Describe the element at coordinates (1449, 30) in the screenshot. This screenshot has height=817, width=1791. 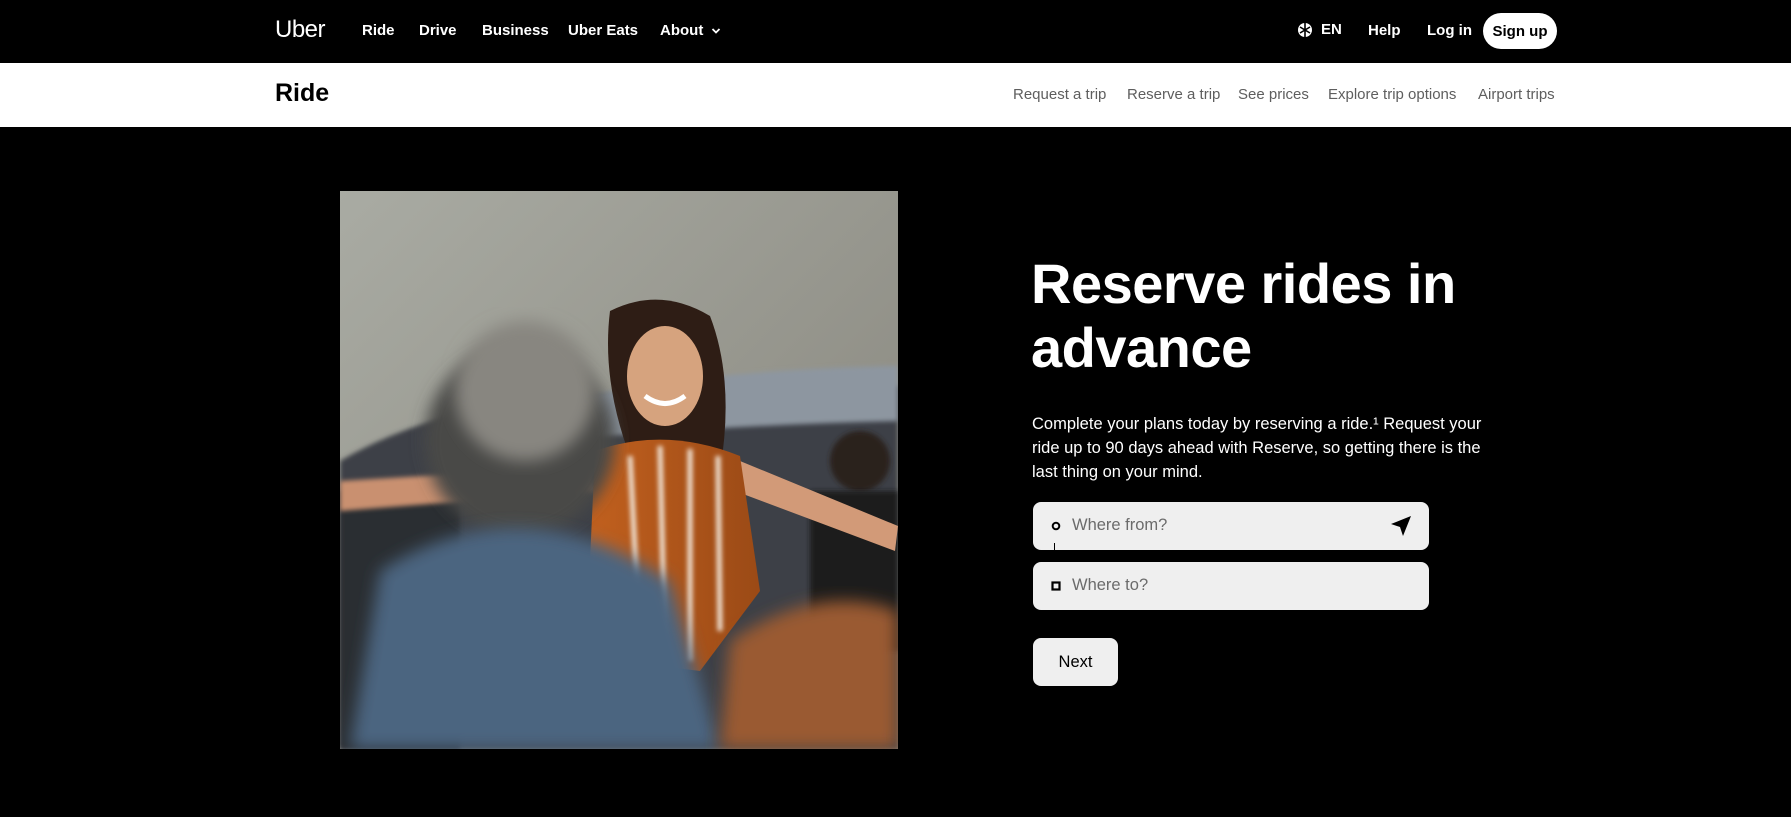
I see `login-link: Log in` at that location.